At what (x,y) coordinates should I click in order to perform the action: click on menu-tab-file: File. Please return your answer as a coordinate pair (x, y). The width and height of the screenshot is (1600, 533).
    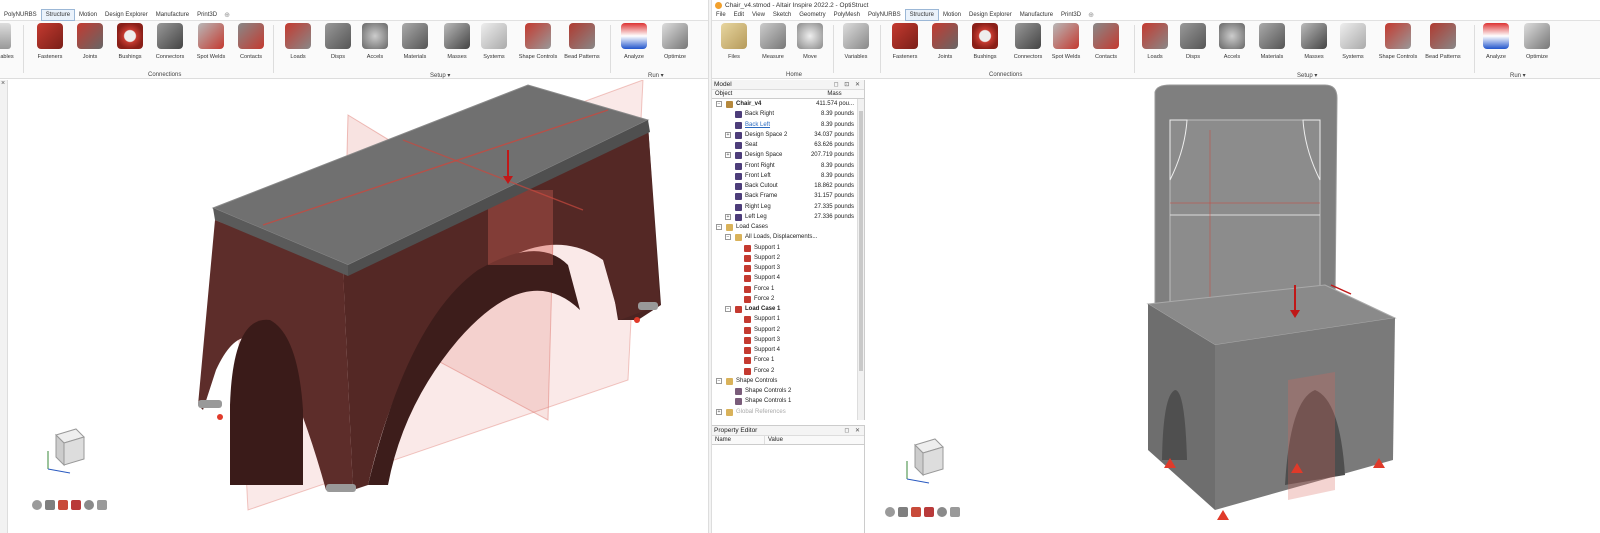
    Looking at the image, I should click on (721, 15).